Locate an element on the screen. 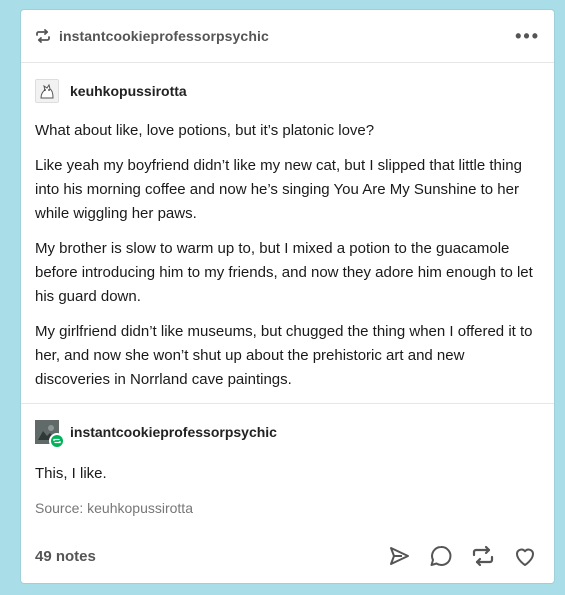 The image size is (565, 595). share-icon is located at coordinates (399, 556).